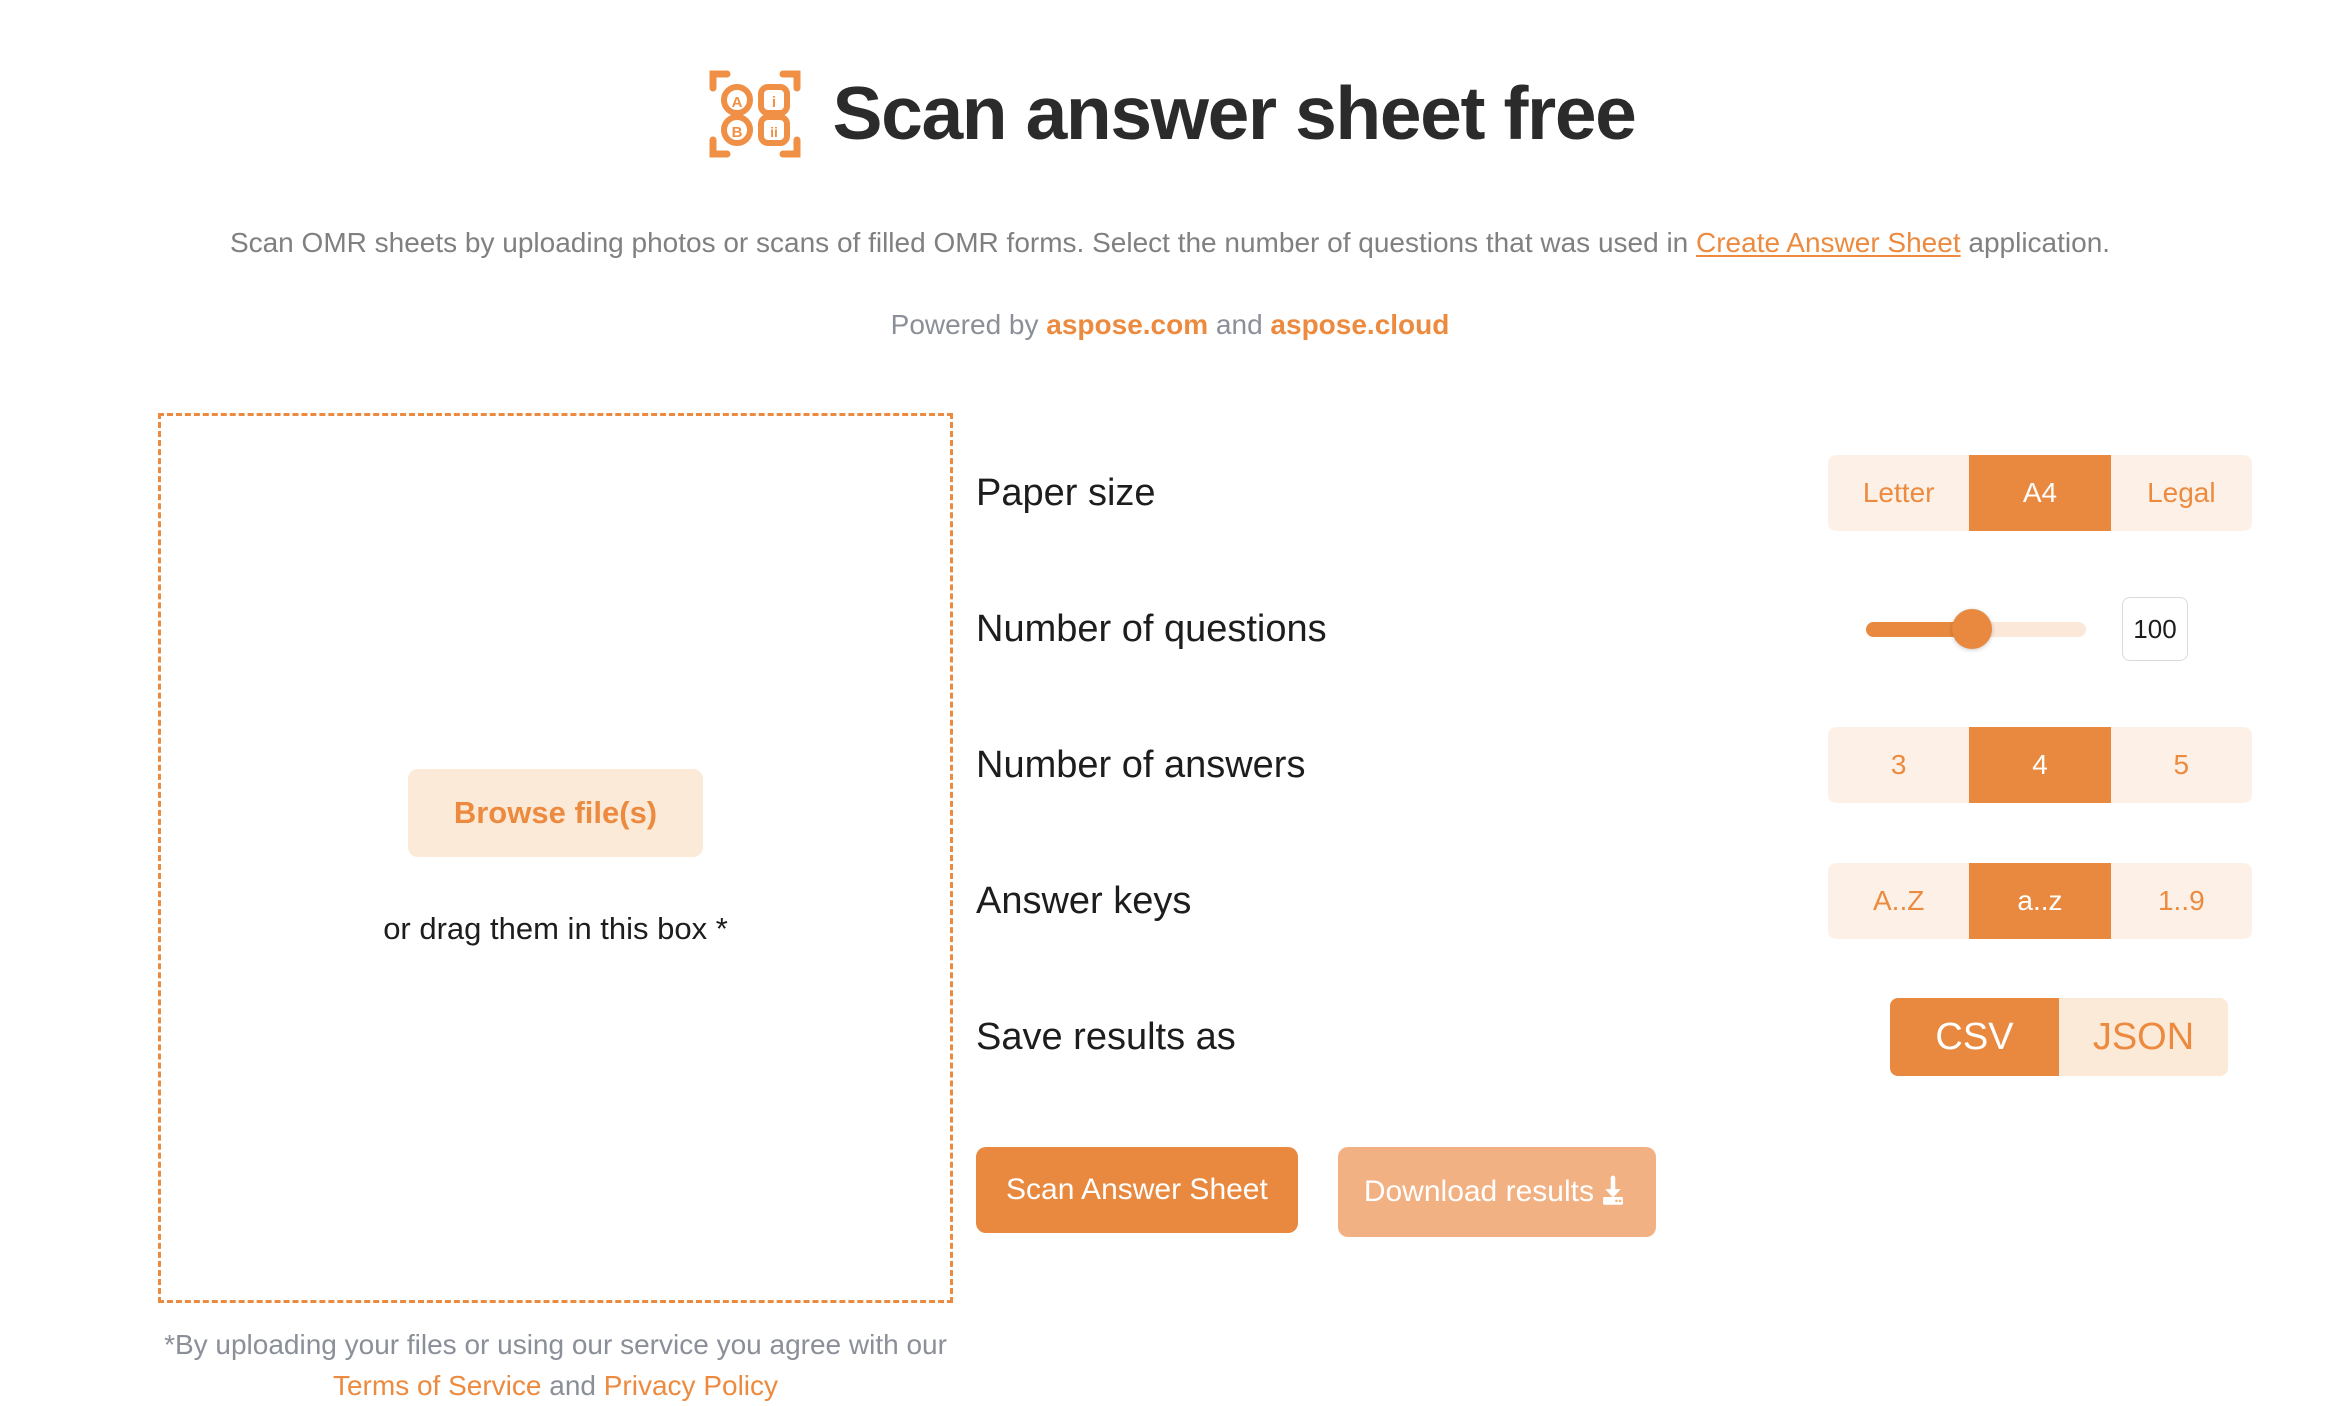  What do you see at coordinates (1151, 628) in the screenshot?
I see `num-questions-label: Number of questions` at bounding box center [1151, 628].